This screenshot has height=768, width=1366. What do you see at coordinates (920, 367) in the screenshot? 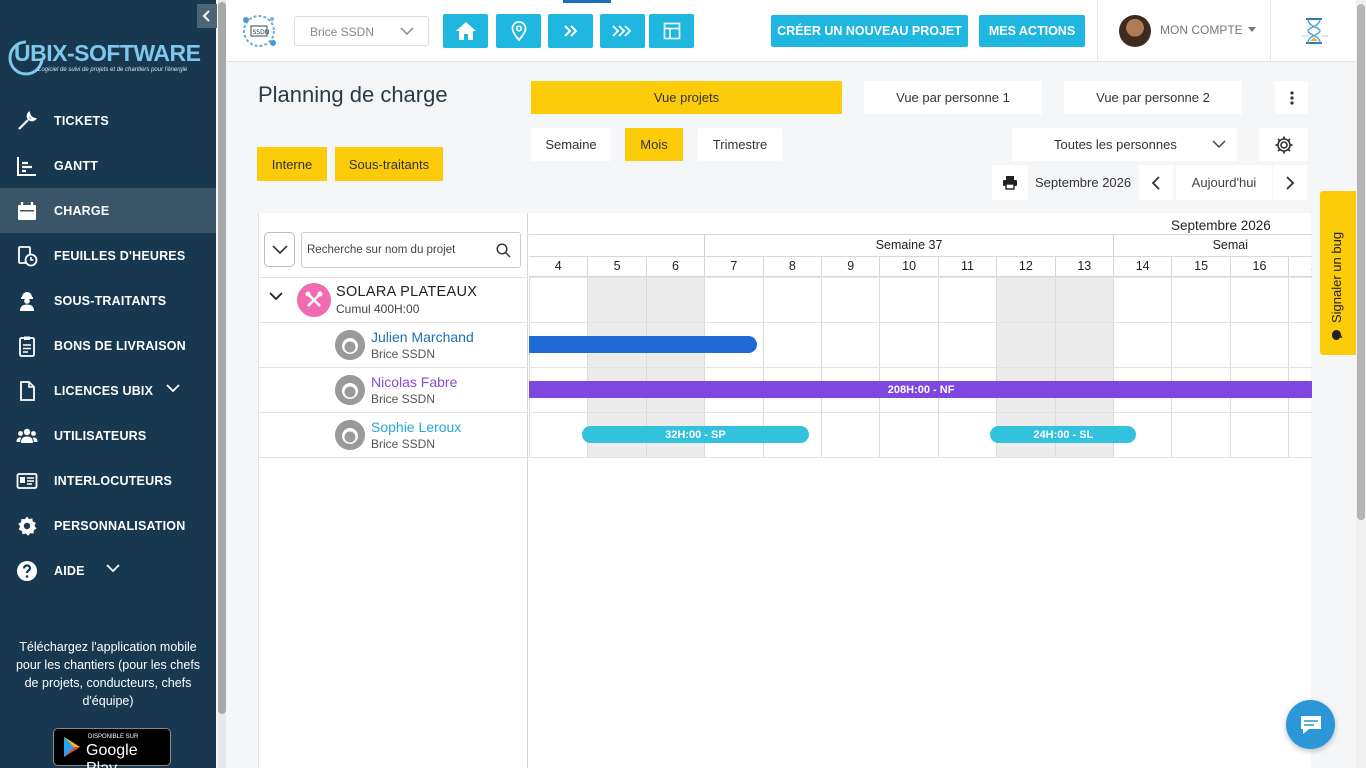
I see `timeline-row-divider` at bounding box center [920, 367].